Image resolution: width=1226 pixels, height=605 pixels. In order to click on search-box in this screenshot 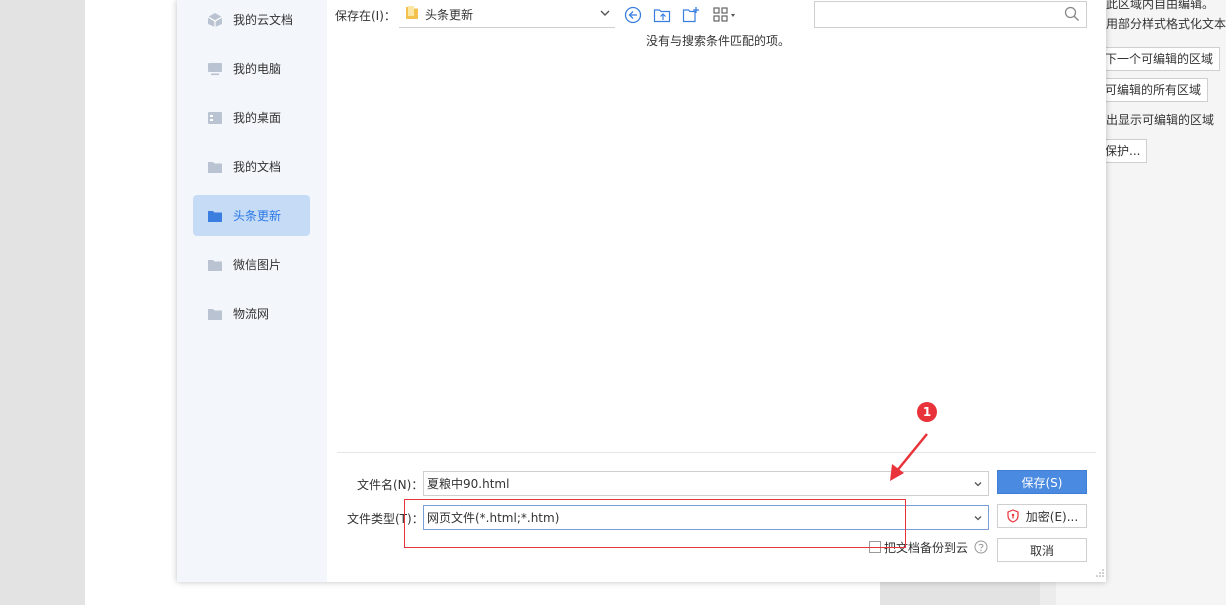, I will do `click(950, 14)`.